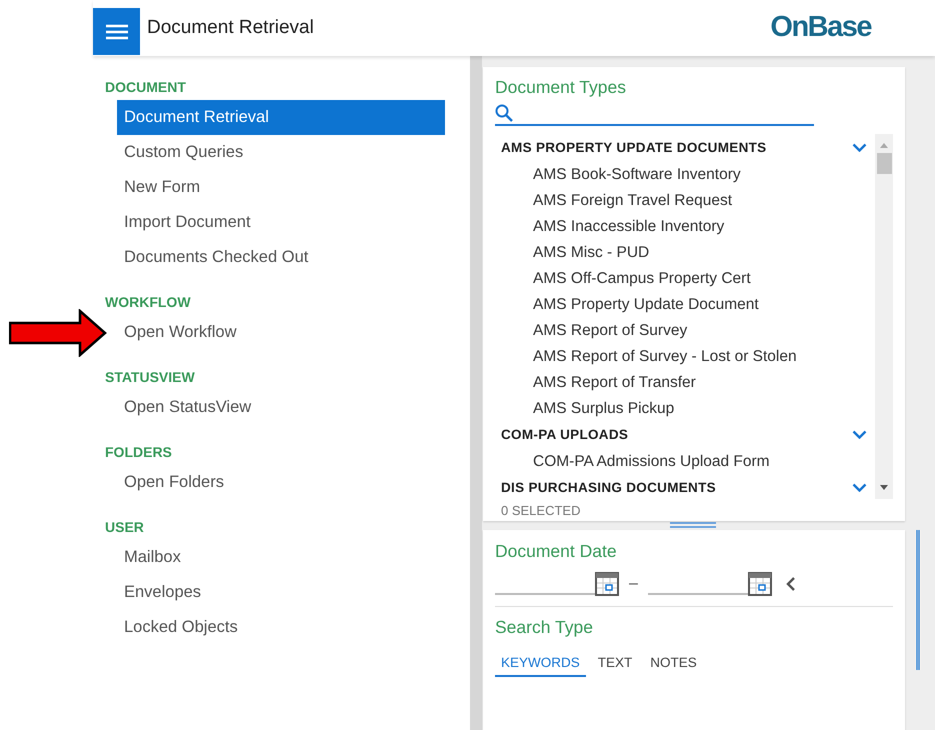  I want to click on sidebar-item: Documents Checked Out, so click(281, 257).